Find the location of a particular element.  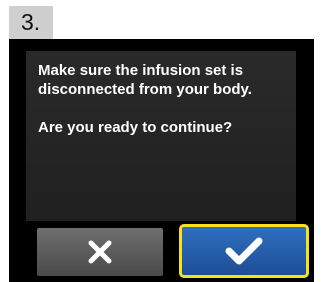

confirm-button is located at coordinates (244, 251).